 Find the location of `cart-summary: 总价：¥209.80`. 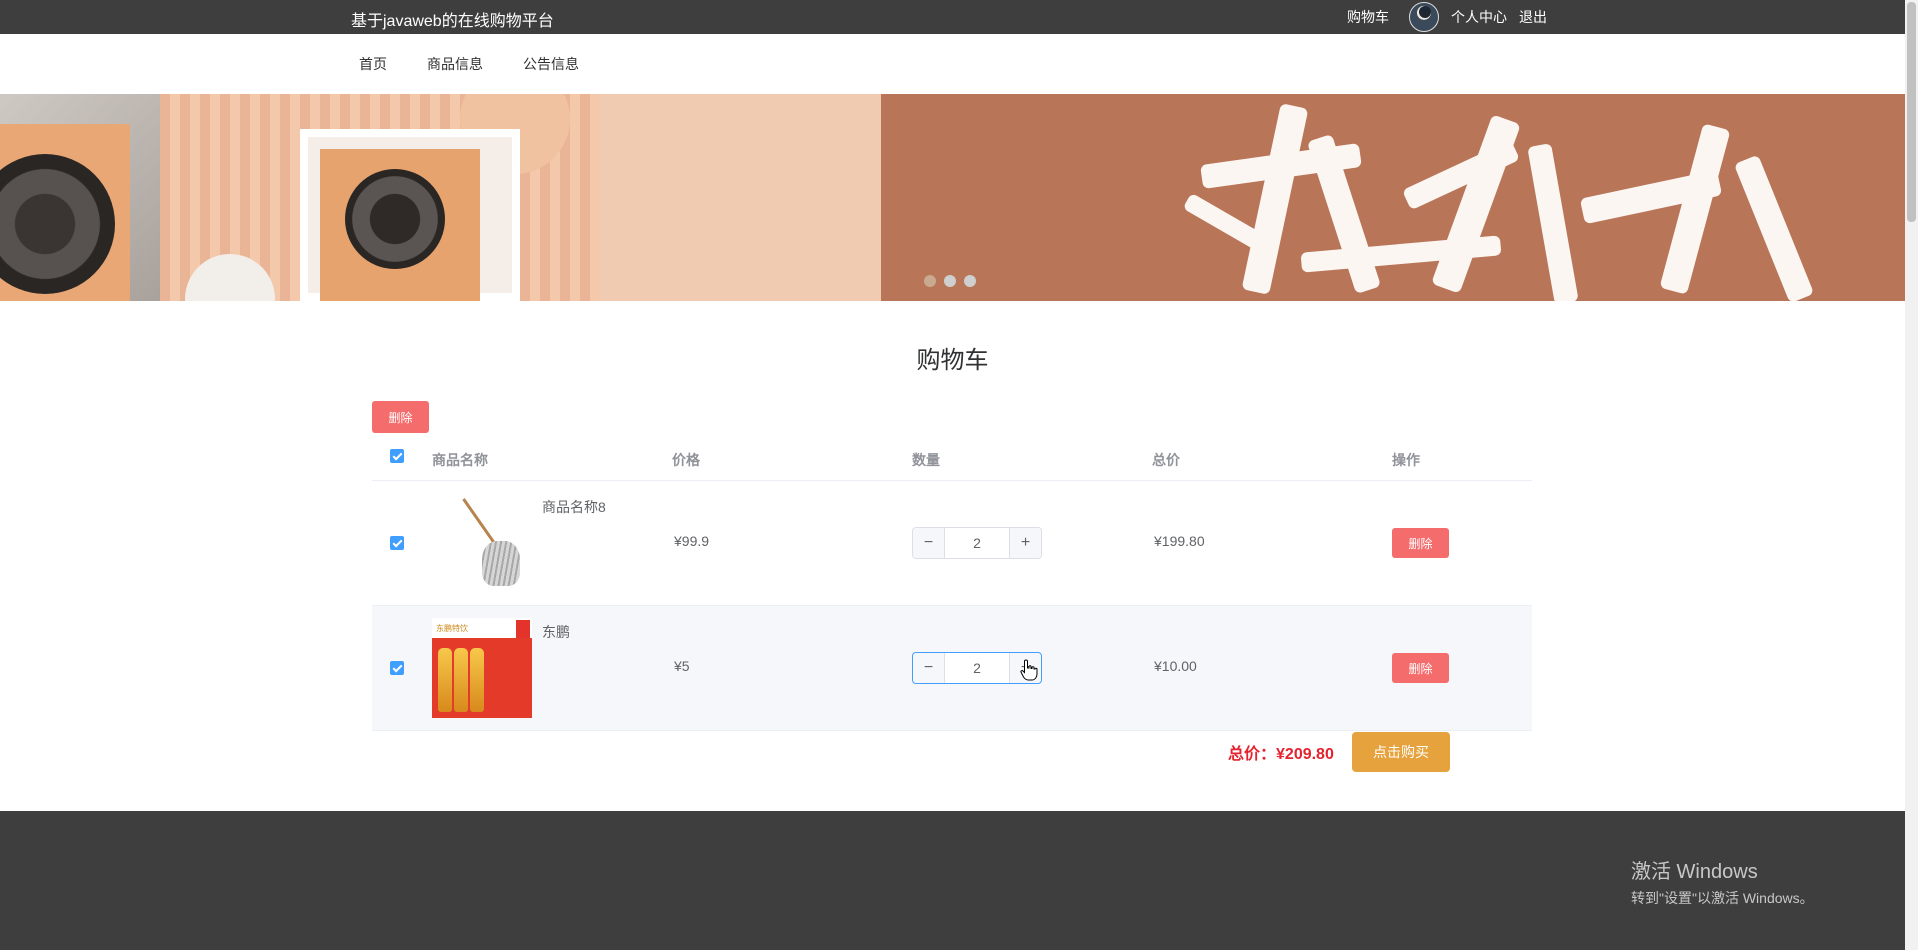

cart-summary: 总价：¥209.80 is located at coordinates (1281, 752).